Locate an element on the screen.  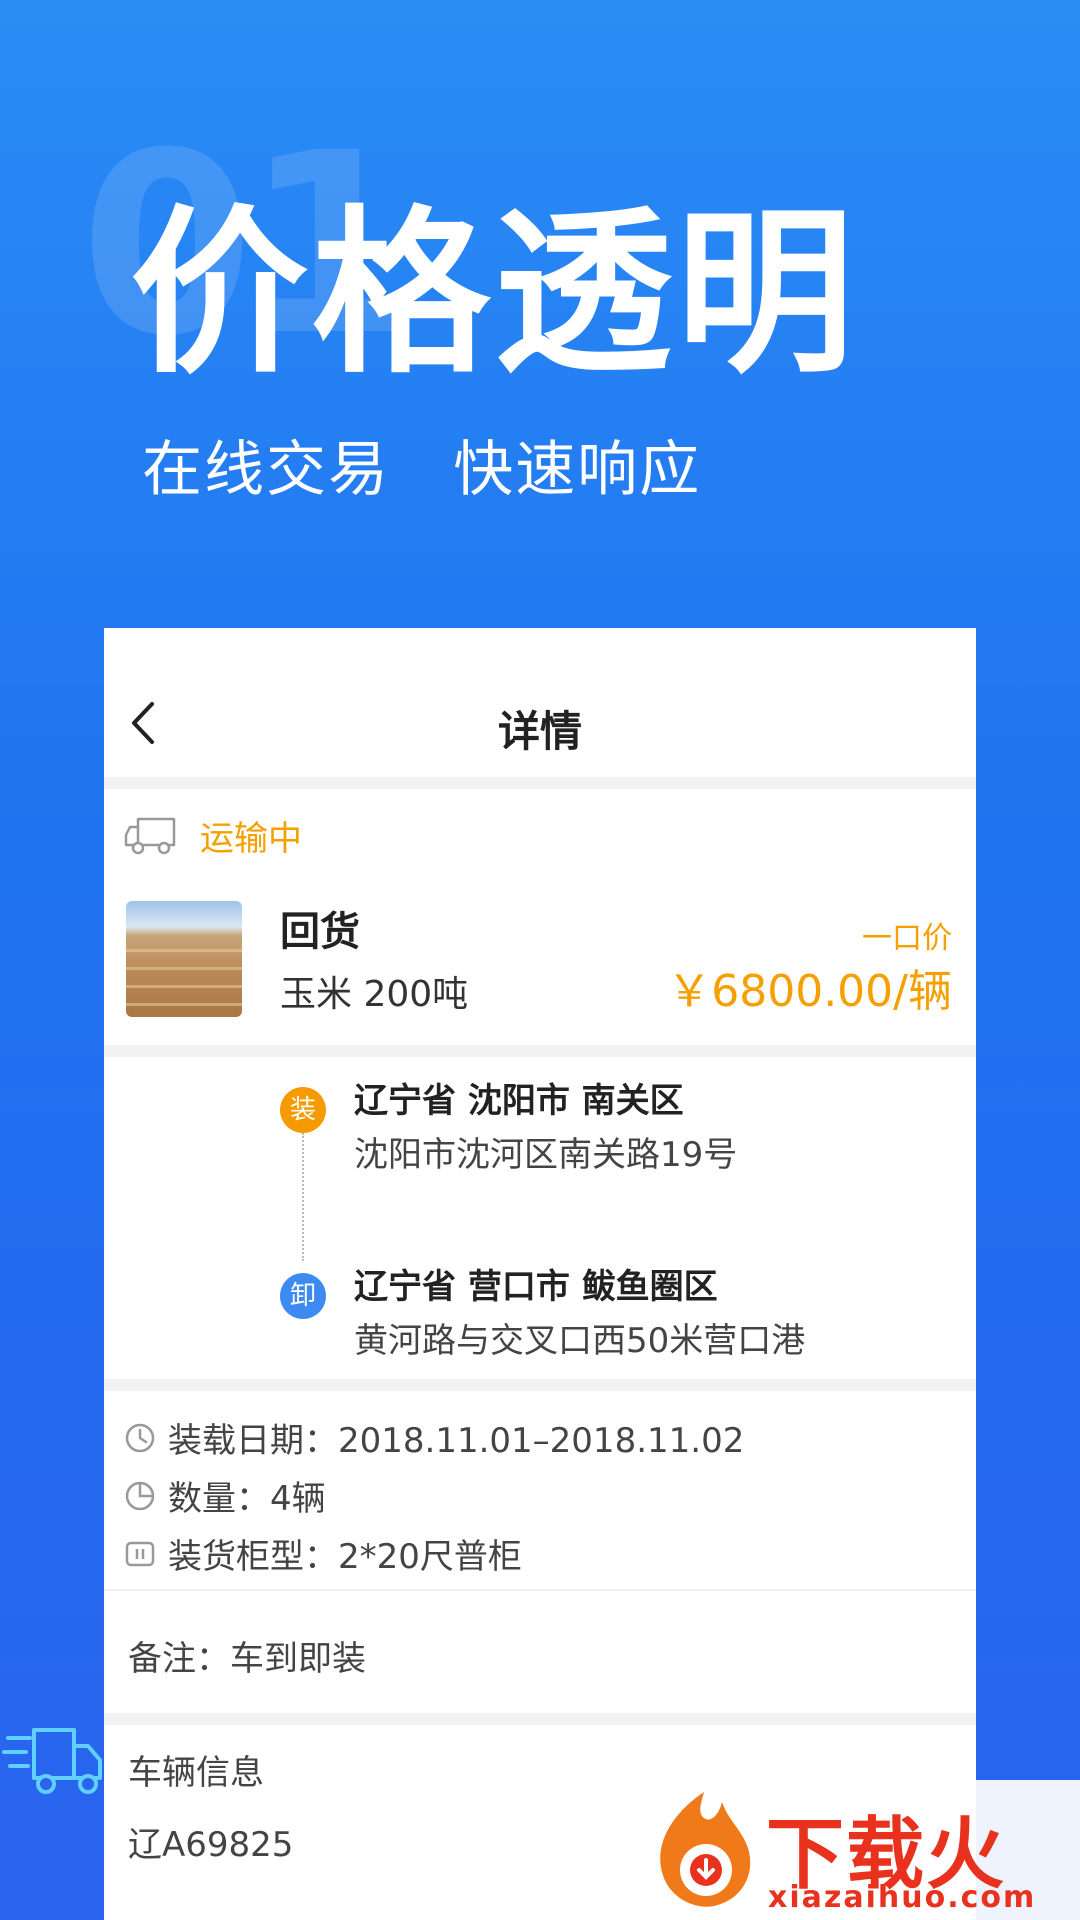
quantity-row: 数量：4辆 is located at coordinates (225, 1495).